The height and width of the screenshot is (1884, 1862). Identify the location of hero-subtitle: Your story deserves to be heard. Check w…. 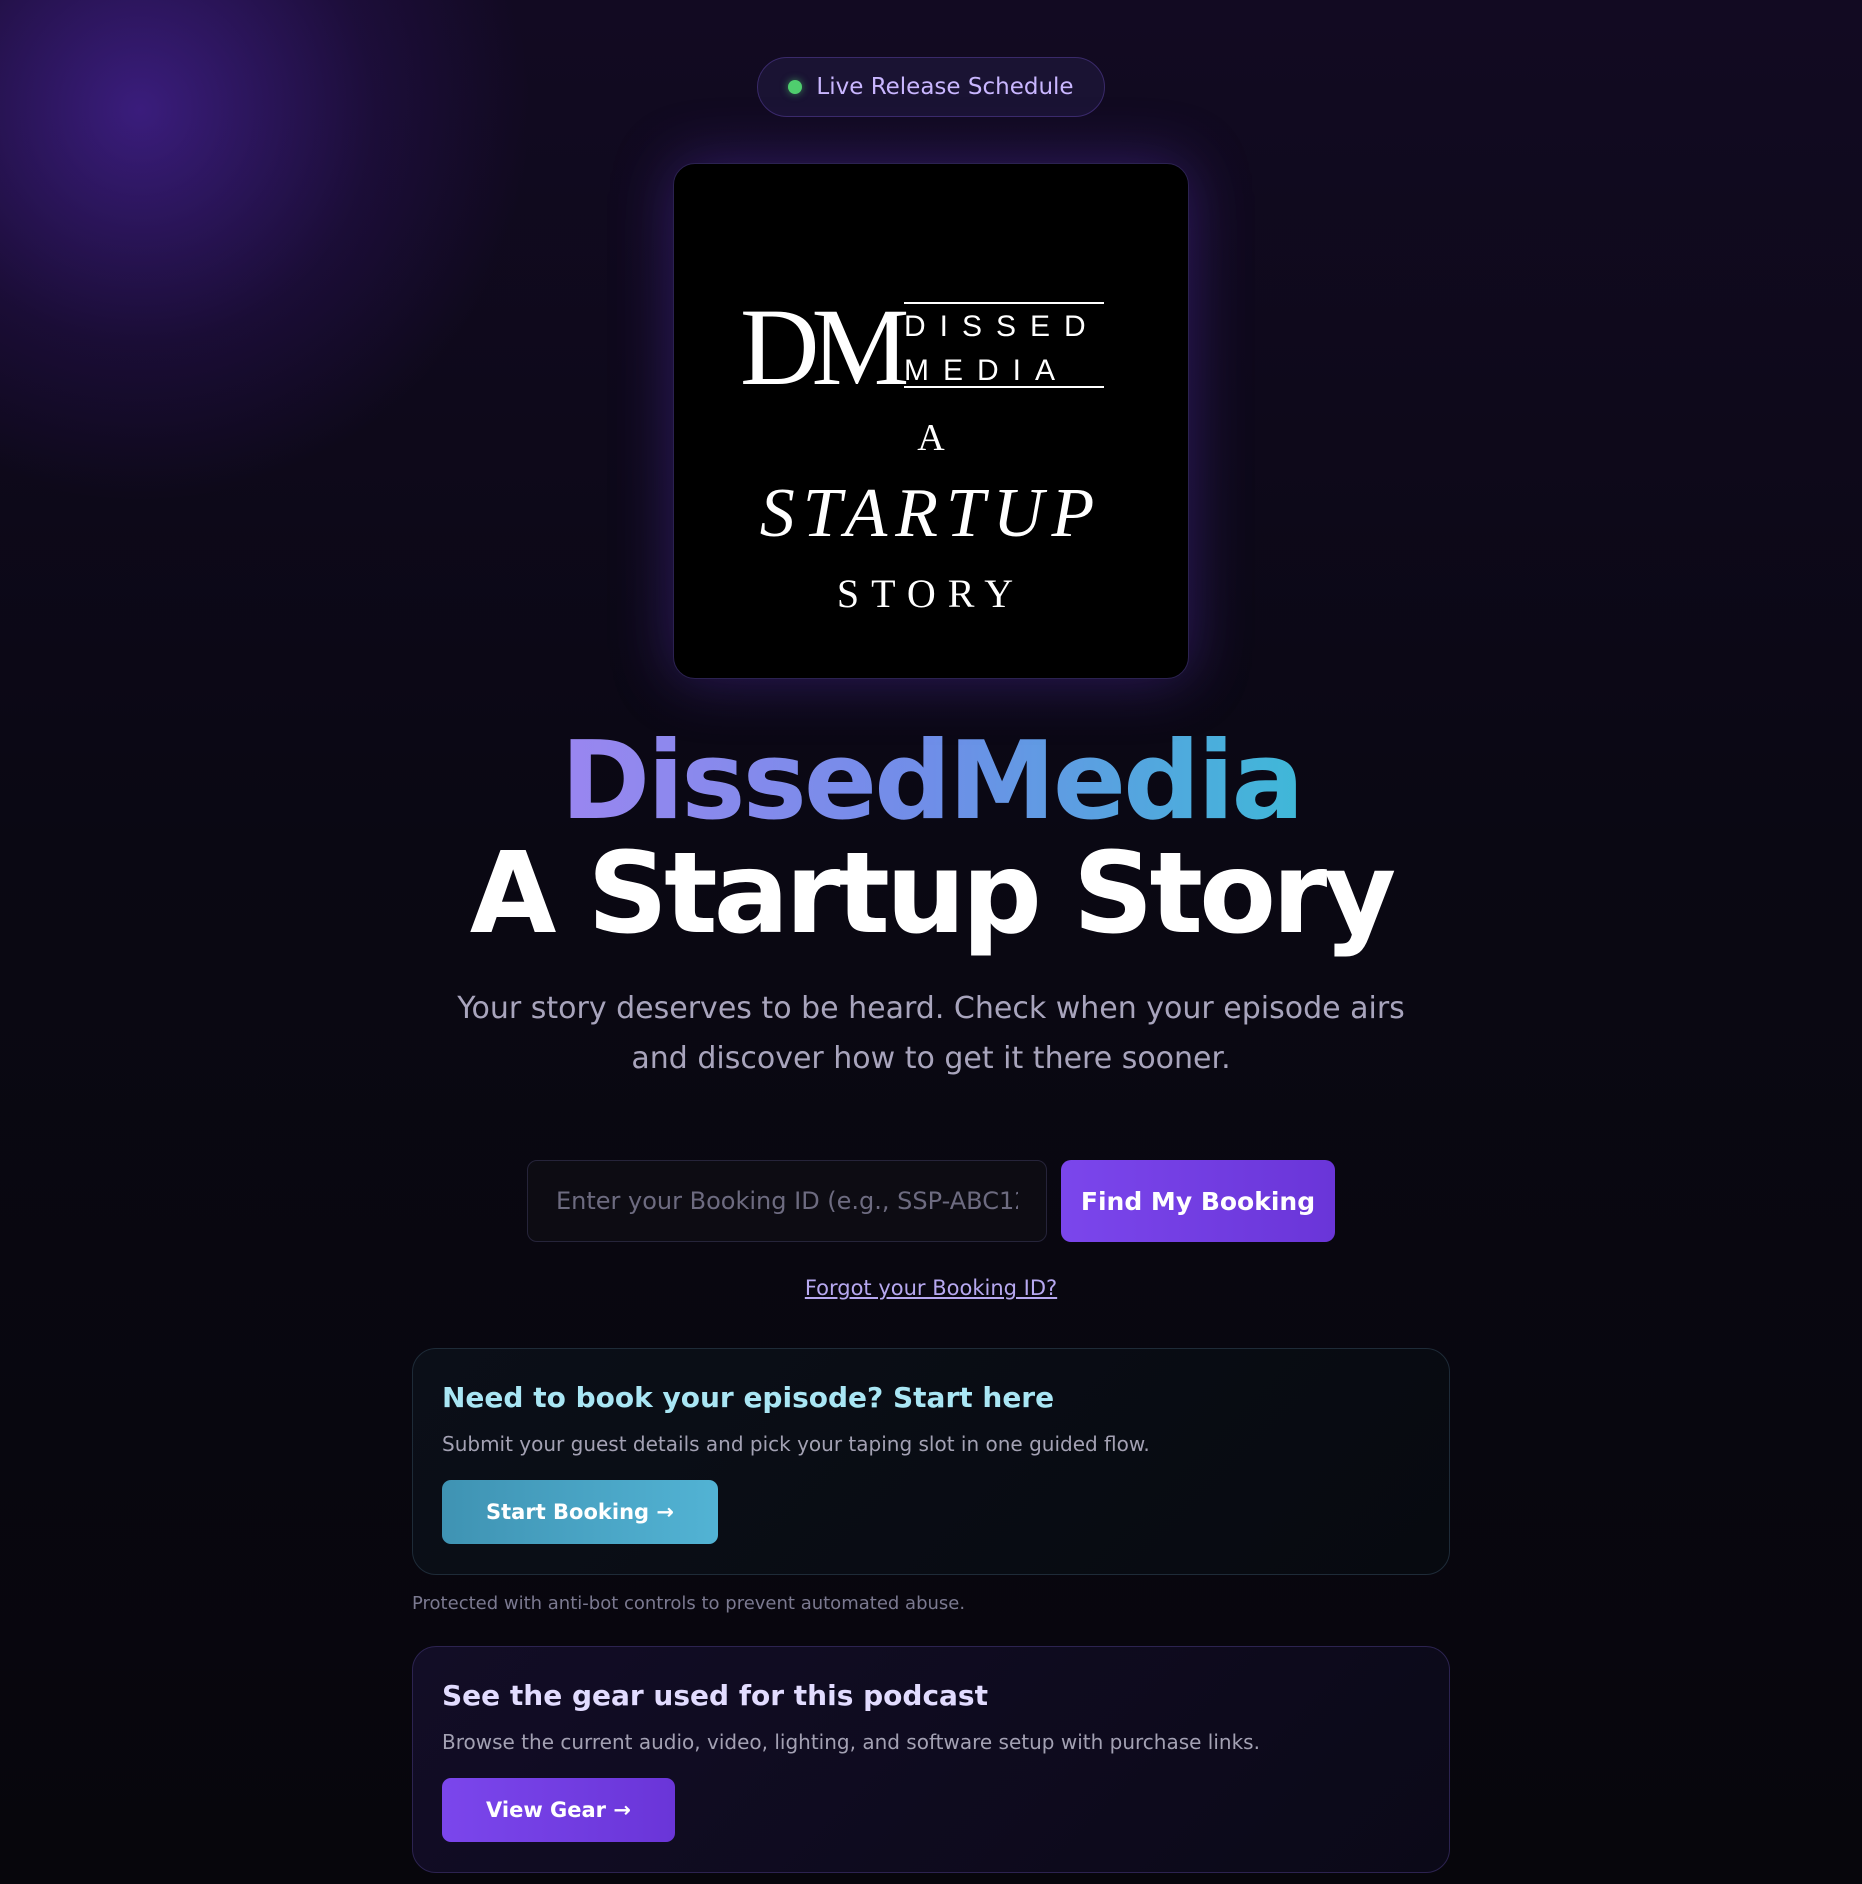
(931, 1034).